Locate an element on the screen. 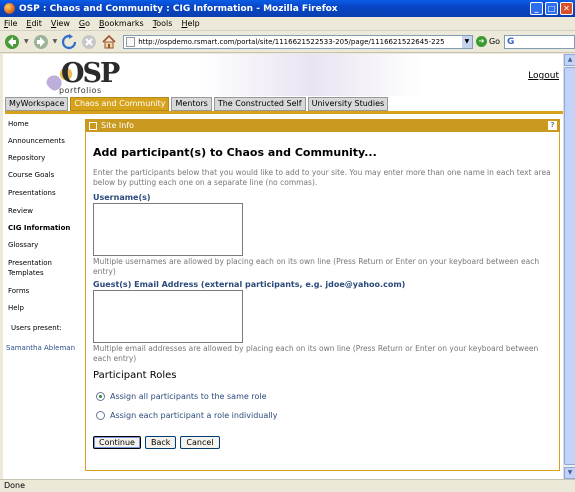 The width and height of the screenshot is (575, 492). go-arrow-icon: ➜ is located at coordinates (481, 41).